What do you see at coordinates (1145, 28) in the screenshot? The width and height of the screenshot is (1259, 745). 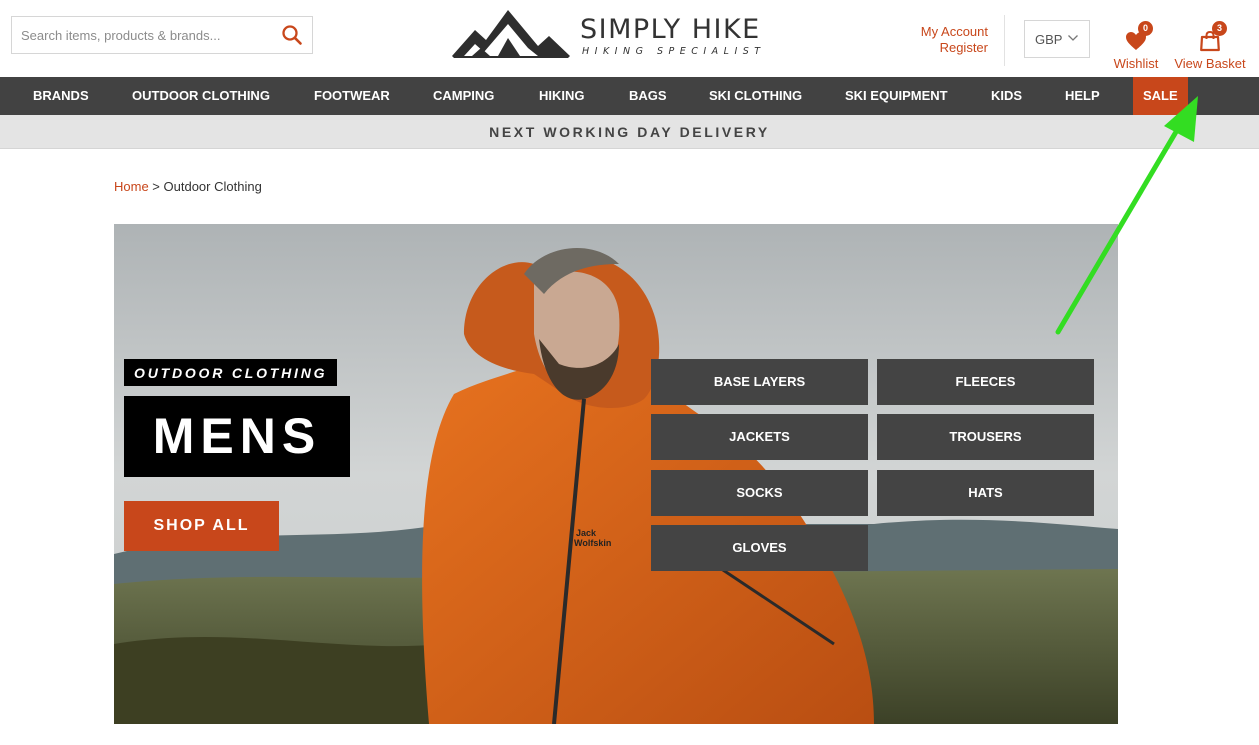 I see `wishlist-count-badge: 0` at bounding box center [1145, 28].